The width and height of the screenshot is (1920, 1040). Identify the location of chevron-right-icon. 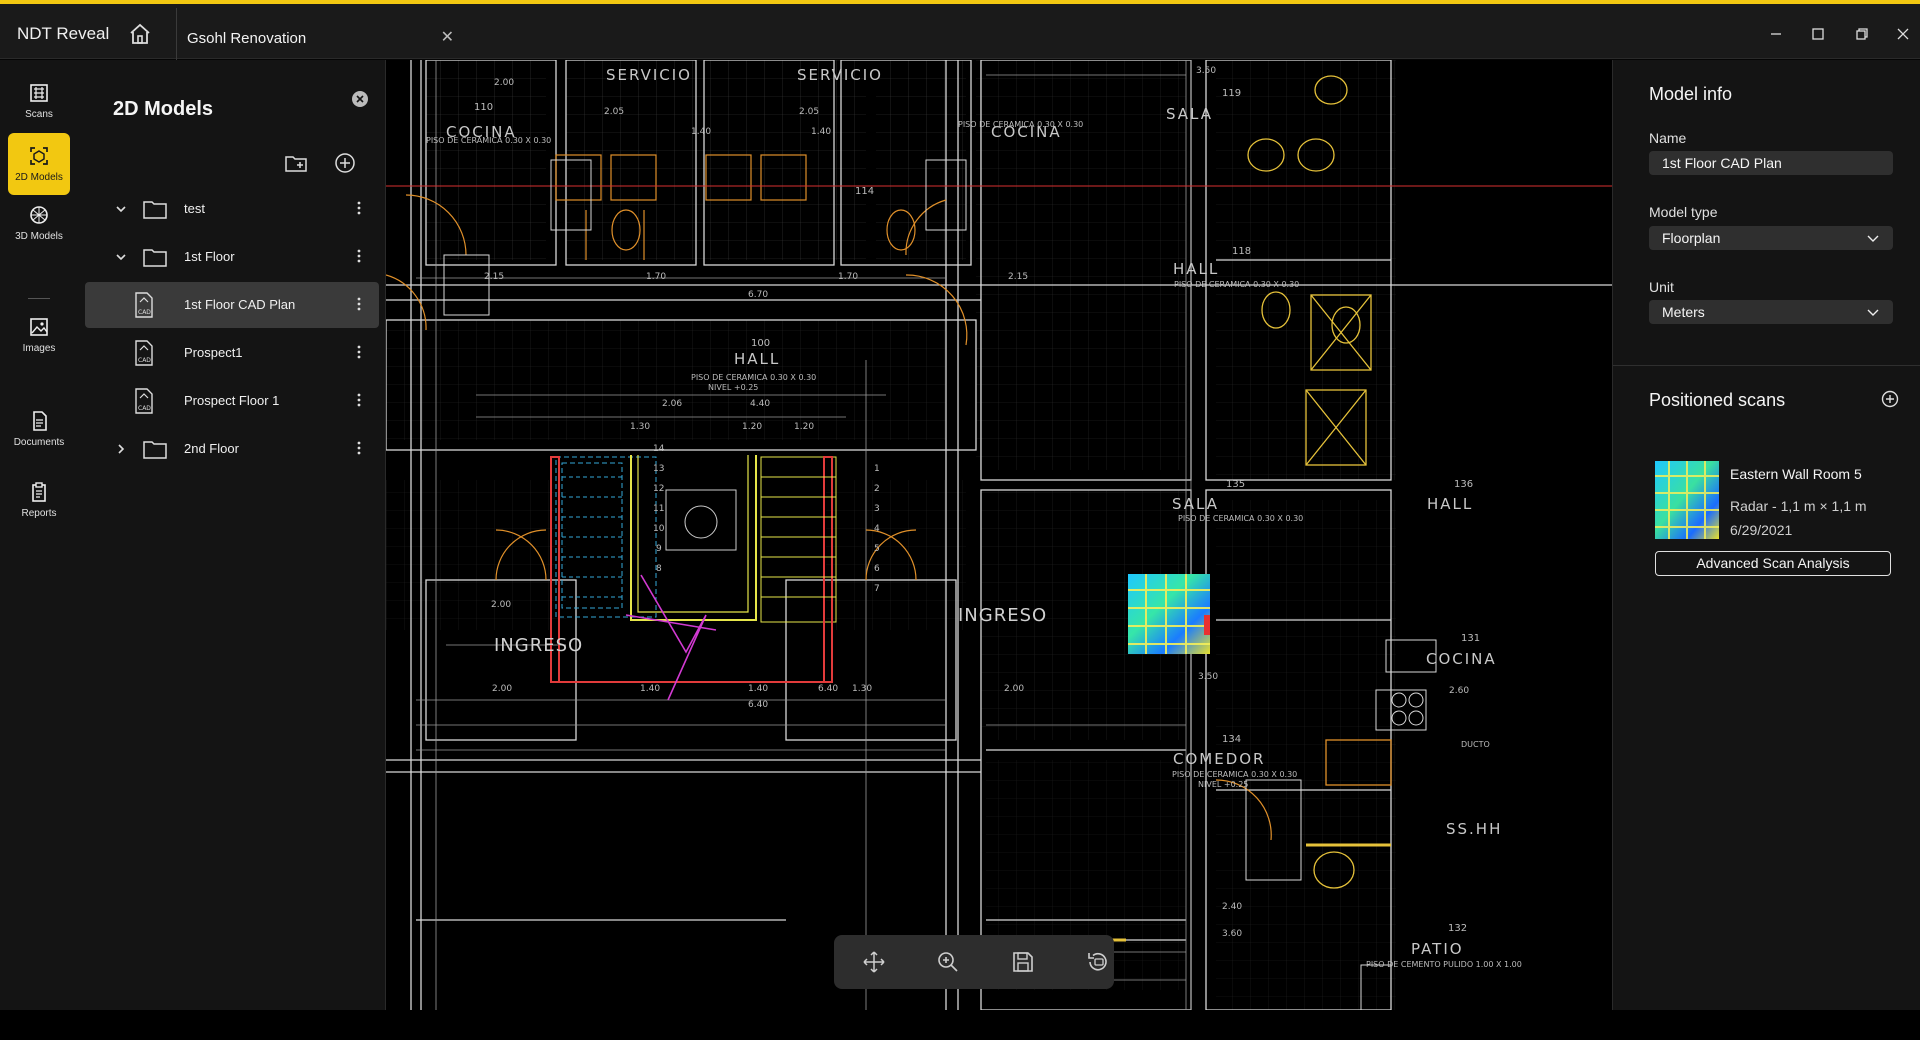
(121, 449).